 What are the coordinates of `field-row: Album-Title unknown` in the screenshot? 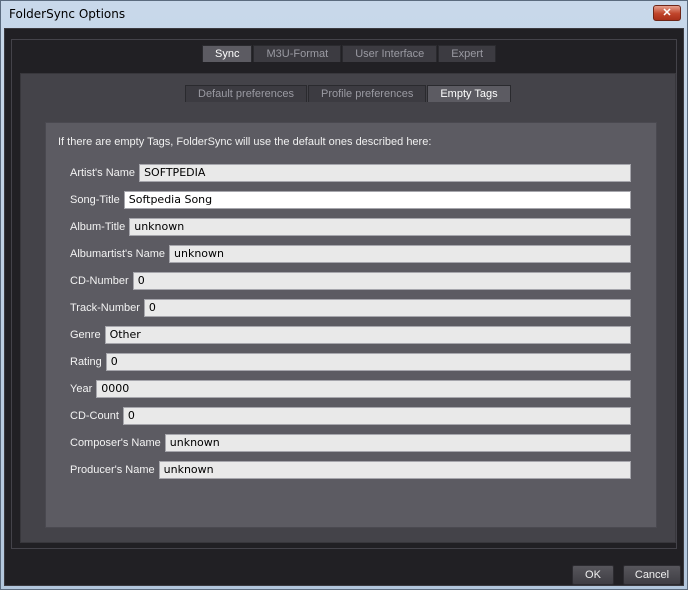 It's located at (351, 227).